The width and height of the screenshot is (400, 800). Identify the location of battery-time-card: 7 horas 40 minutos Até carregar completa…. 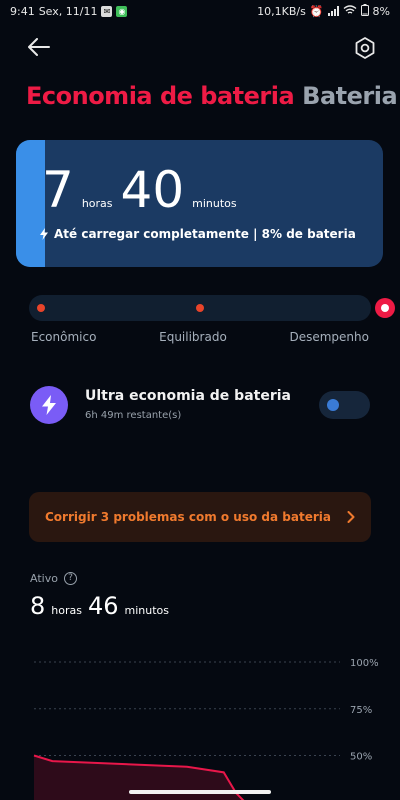
(199, 203).